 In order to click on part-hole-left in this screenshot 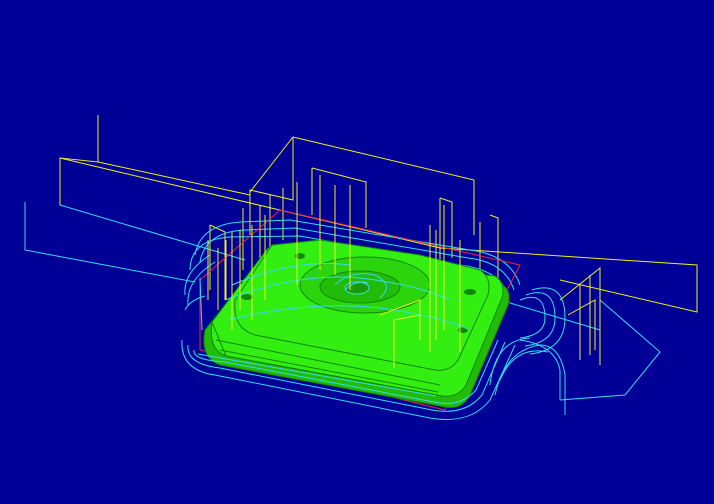, I will do `click(247, 297)`.